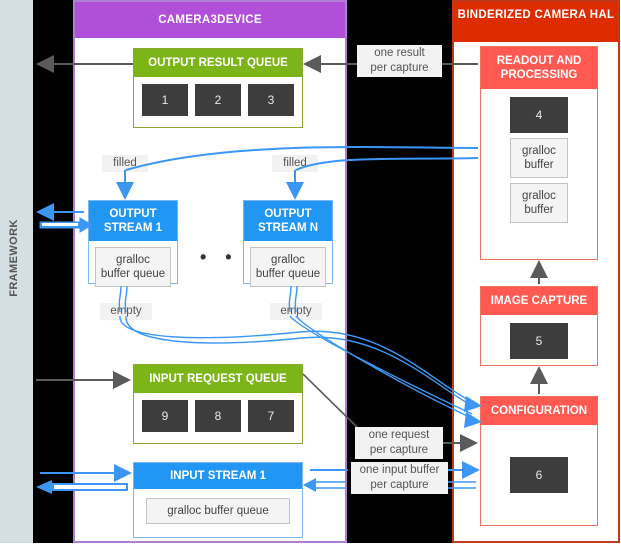  Describe the element at coordinates (218, 379) in the screenshot. I see `input-request-queue-title: INPUT REQUEST QUEUE` at that location.